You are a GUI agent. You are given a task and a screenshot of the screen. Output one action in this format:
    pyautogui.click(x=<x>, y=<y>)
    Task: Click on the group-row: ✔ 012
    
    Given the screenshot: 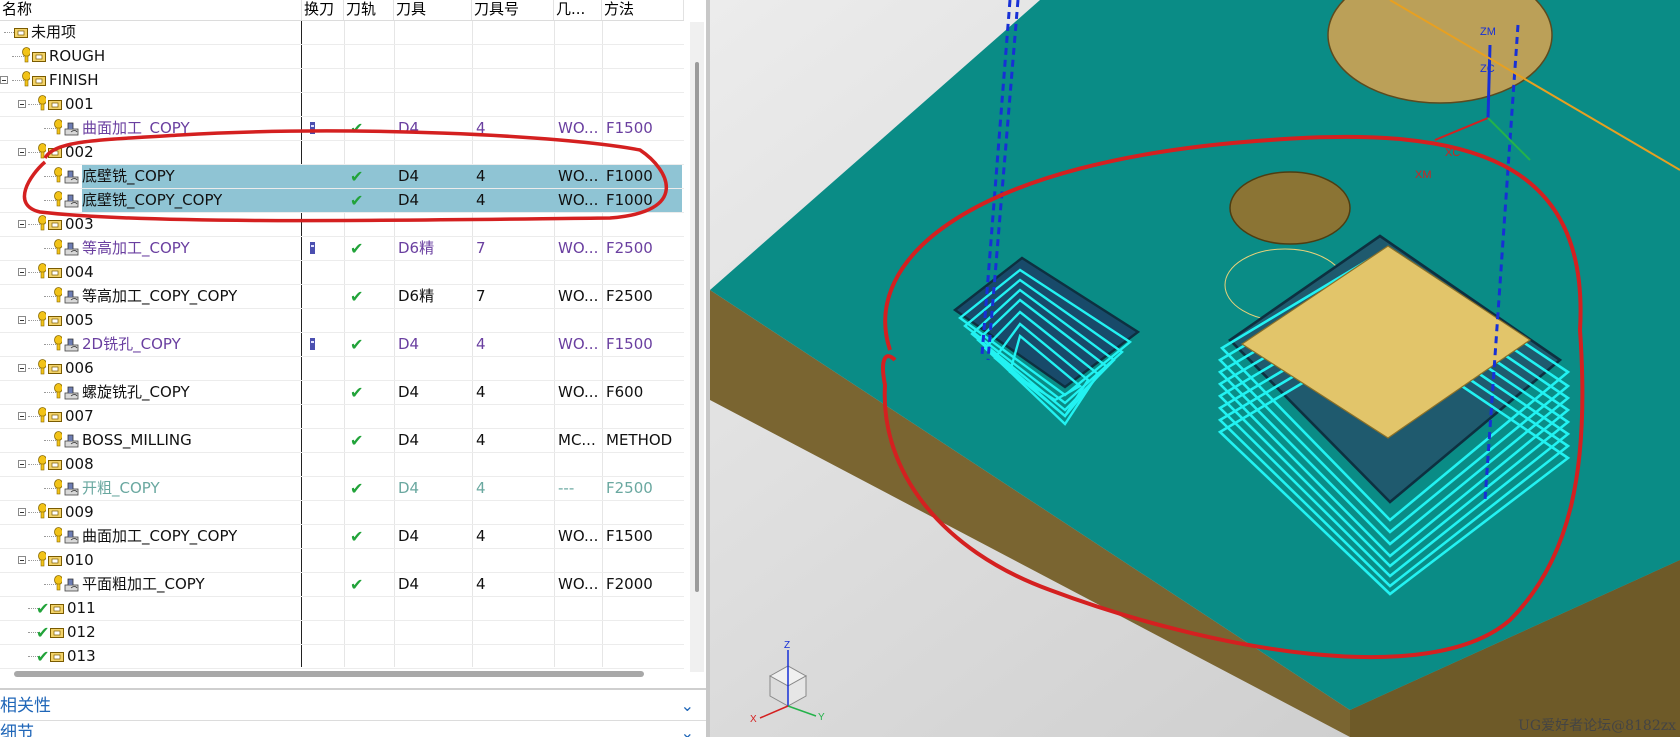 What is the action you would take?
    pyautogui.click(x=342, y=633)
    